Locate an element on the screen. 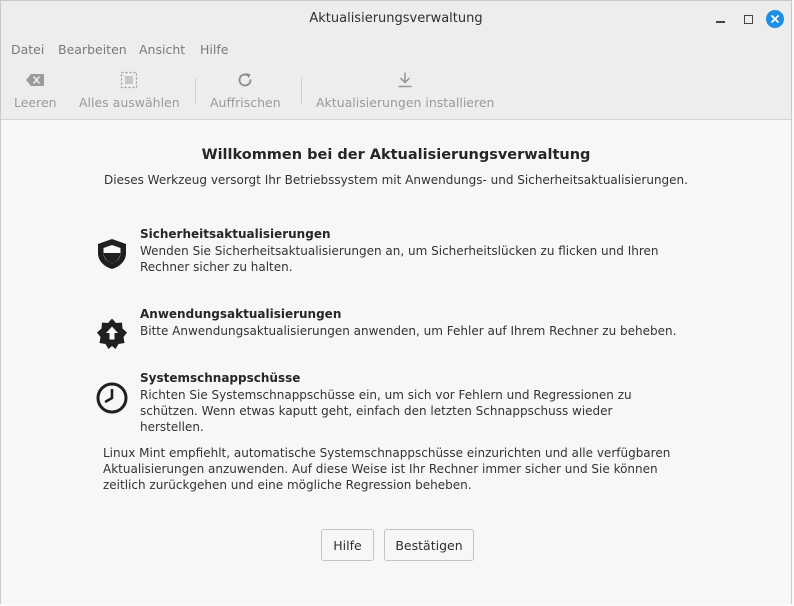 Image resolution: width=794 pixels, height=606 pixels. window-title: Aktualisierungsverwaltung is located at coordinates (396, 18).